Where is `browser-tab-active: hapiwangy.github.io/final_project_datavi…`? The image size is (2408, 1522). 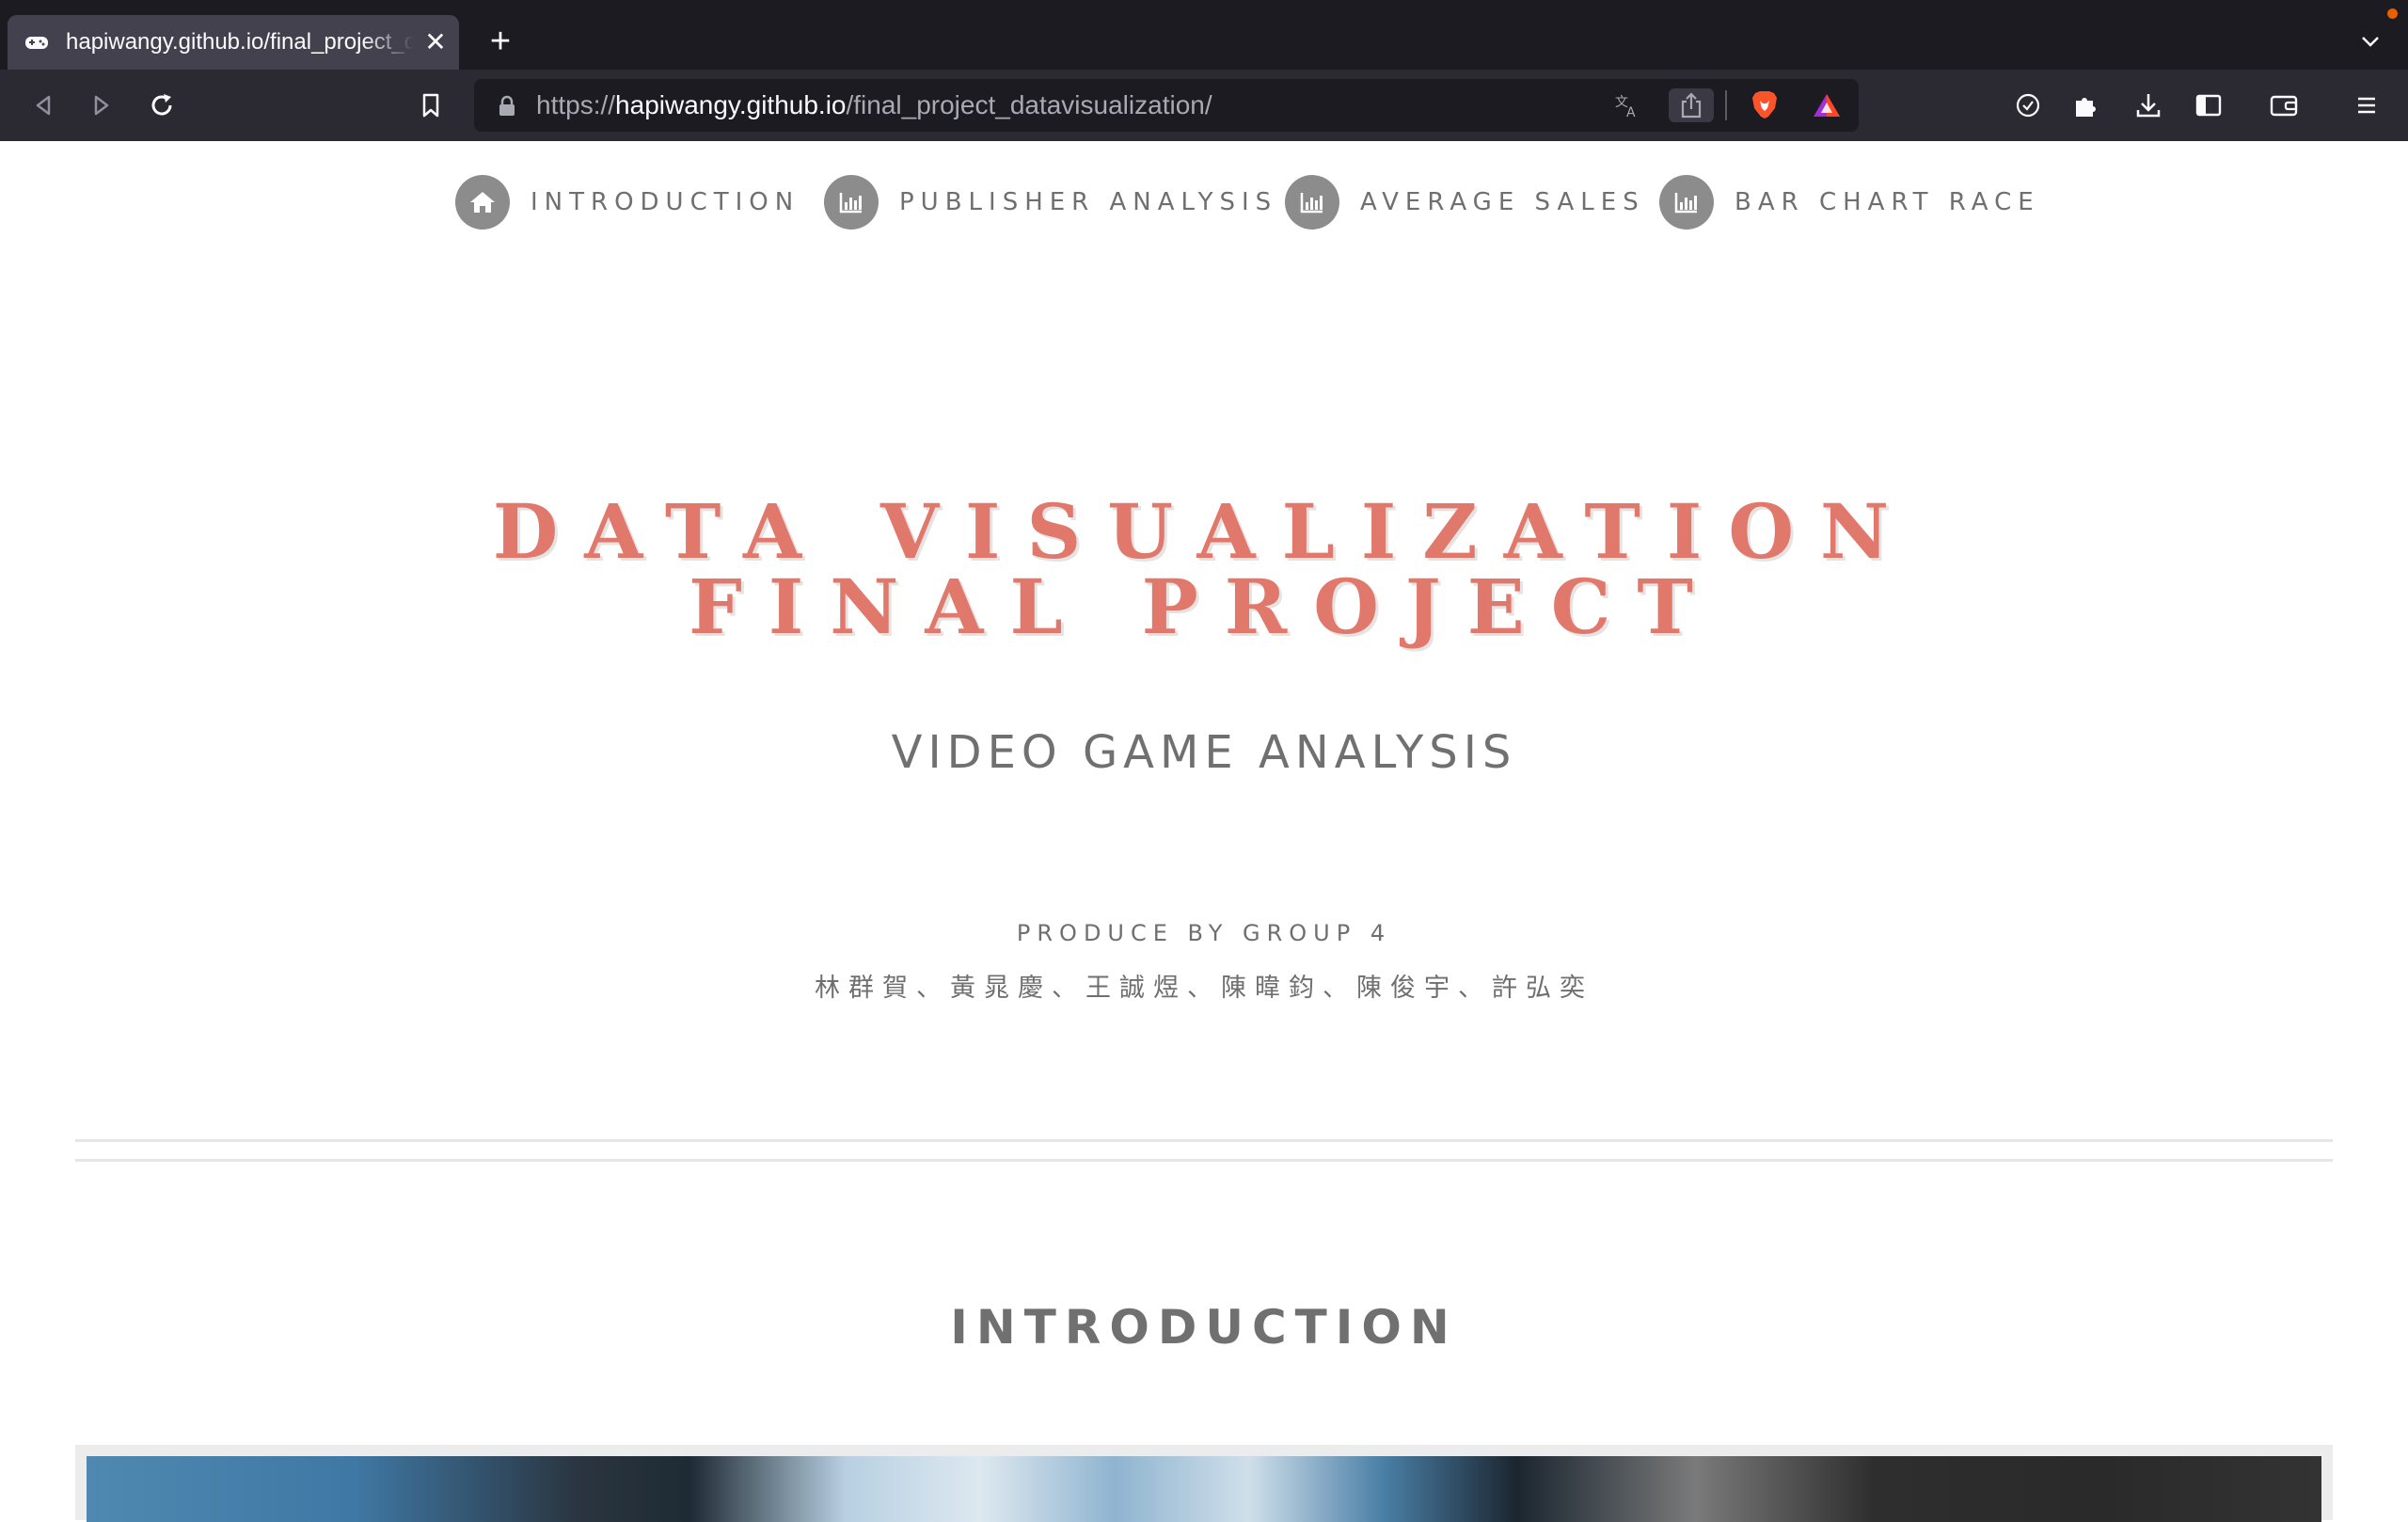
browser-tab-active: hapiwangy.github.io/final_project_datavi… is located at coordinates (234, 43).